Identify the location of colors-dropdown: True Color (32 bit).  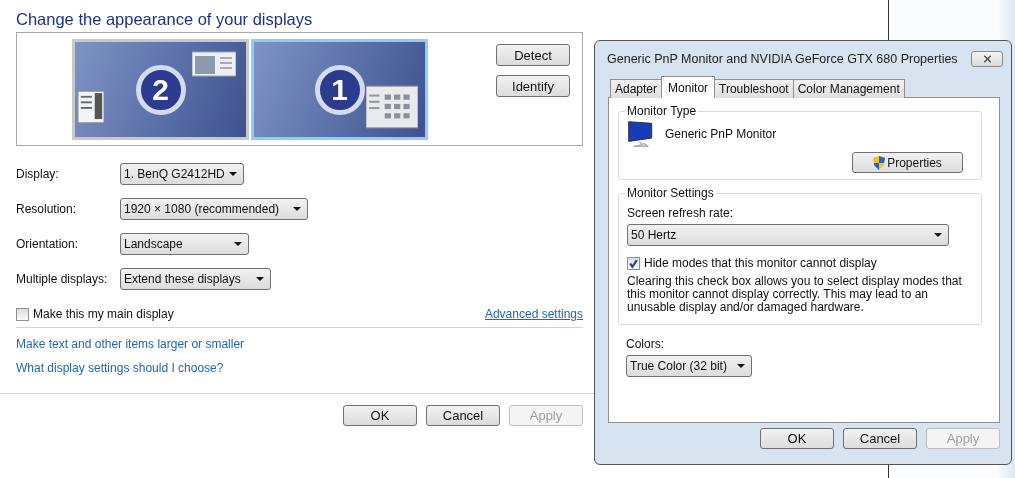
(689, 366).